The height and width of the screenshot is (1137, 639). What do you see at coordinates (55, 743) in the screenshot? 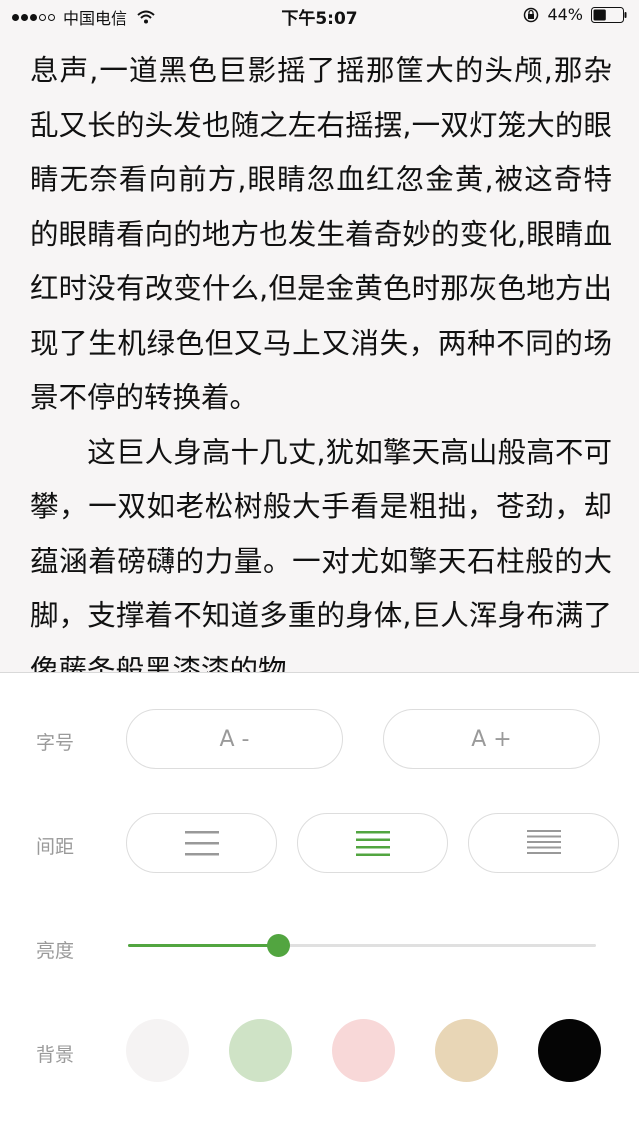
I see `font-size-label: 字号` at bounding box center [55, 743].